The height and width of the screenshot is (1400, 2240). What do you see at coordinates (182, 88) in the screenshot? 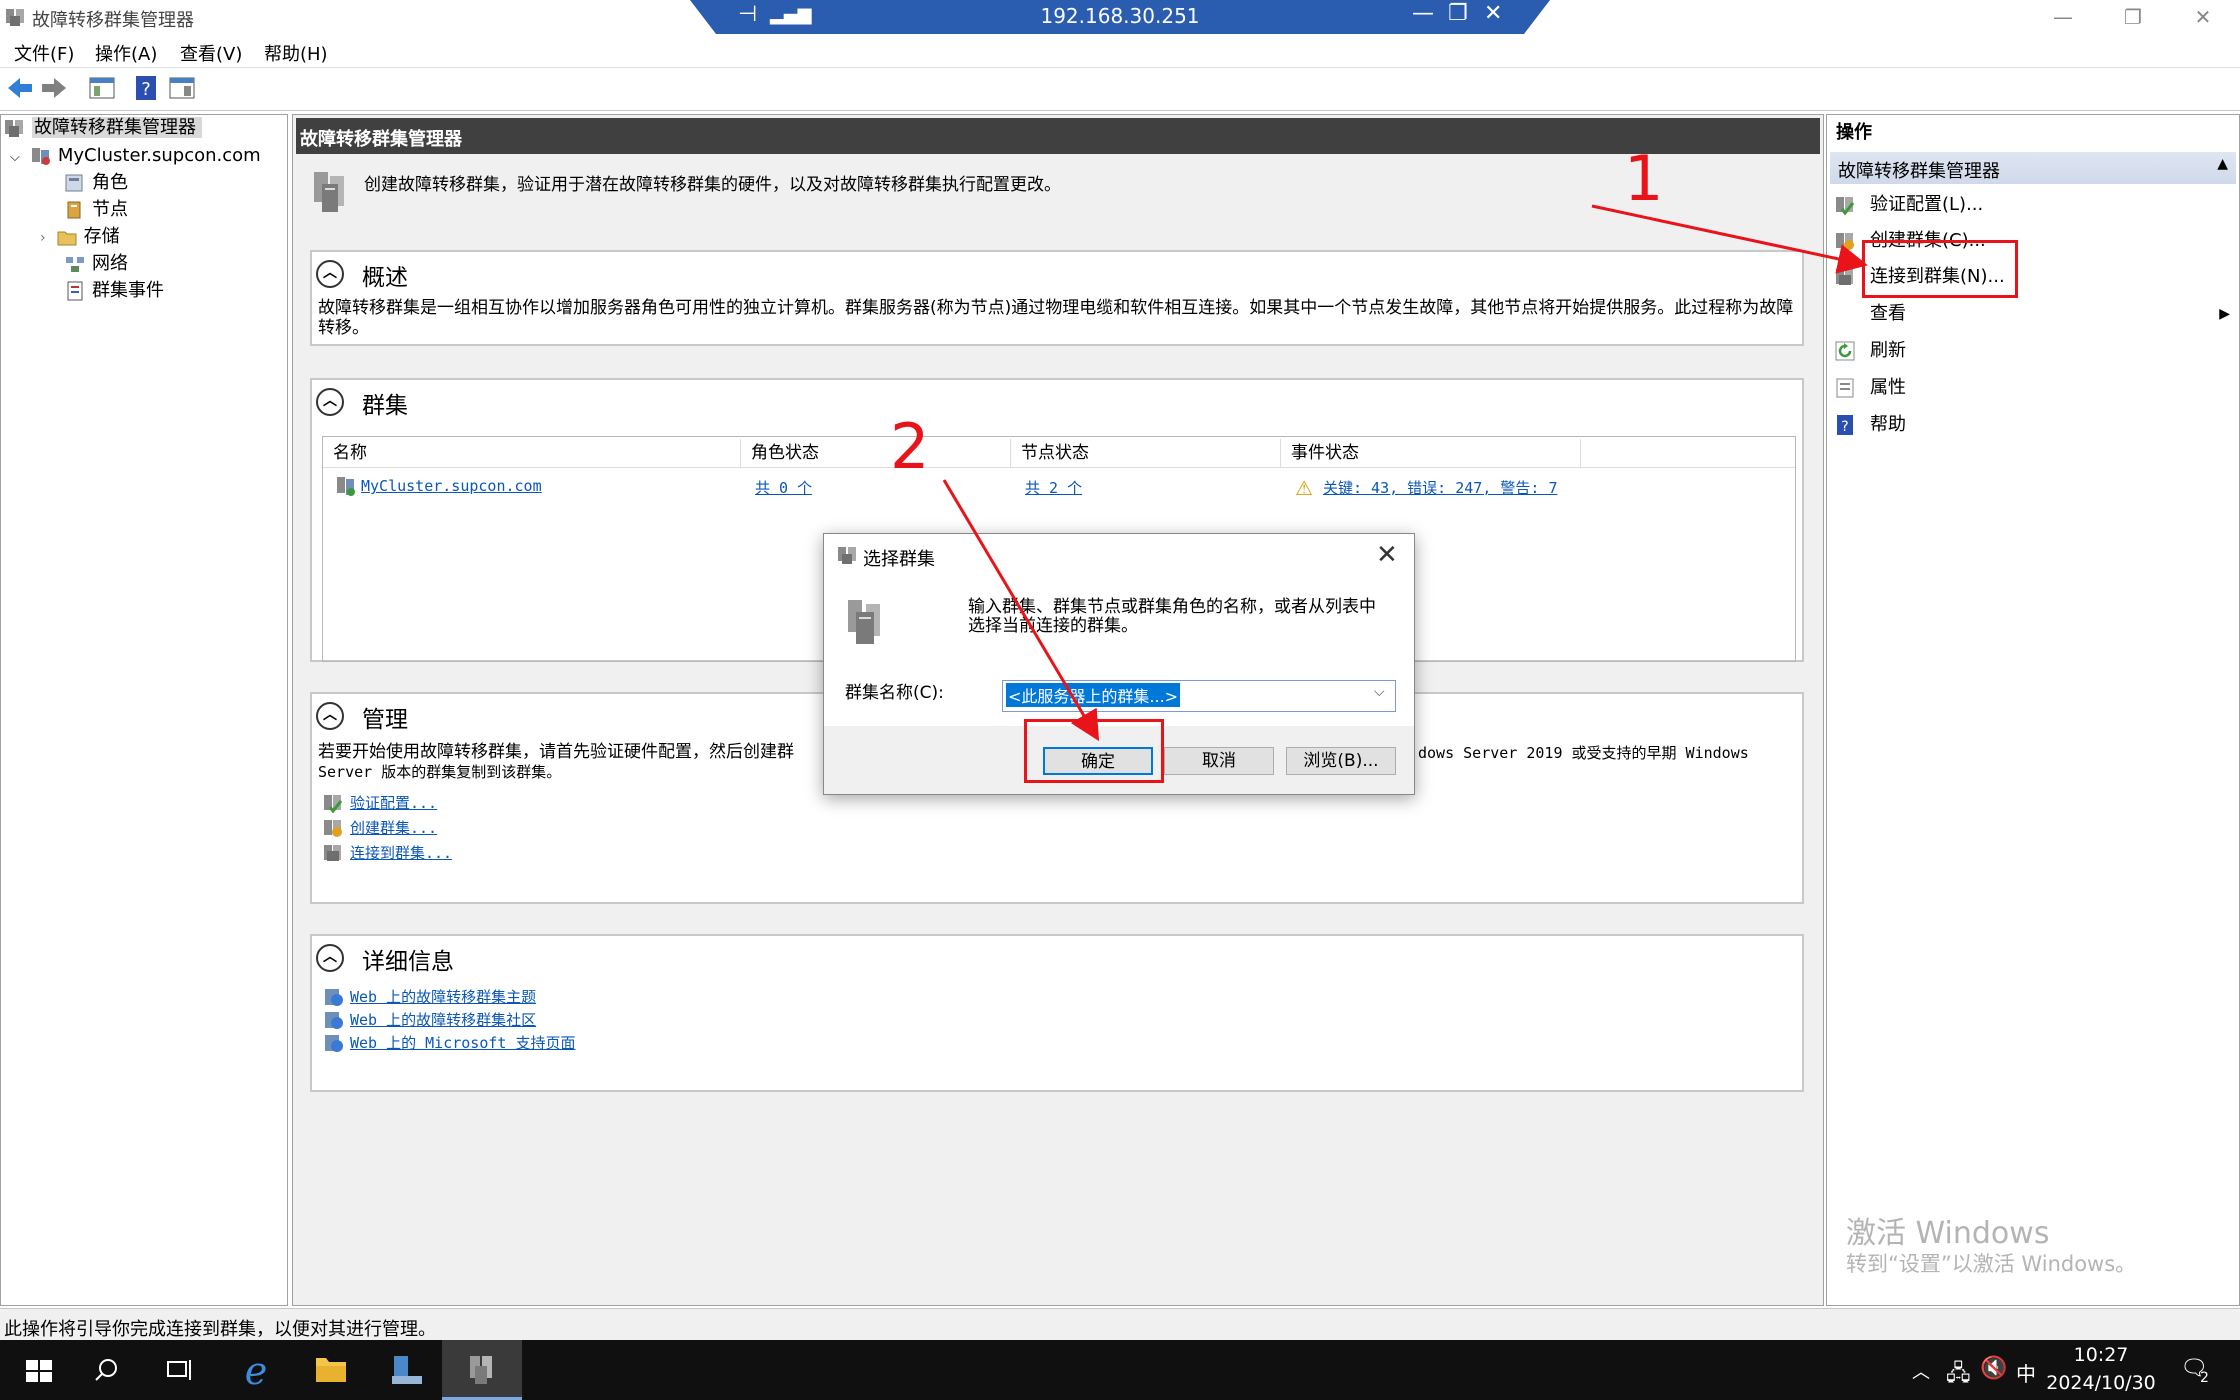
I see `show-hide-action-pane-icon` at bounding box center [182, 88].